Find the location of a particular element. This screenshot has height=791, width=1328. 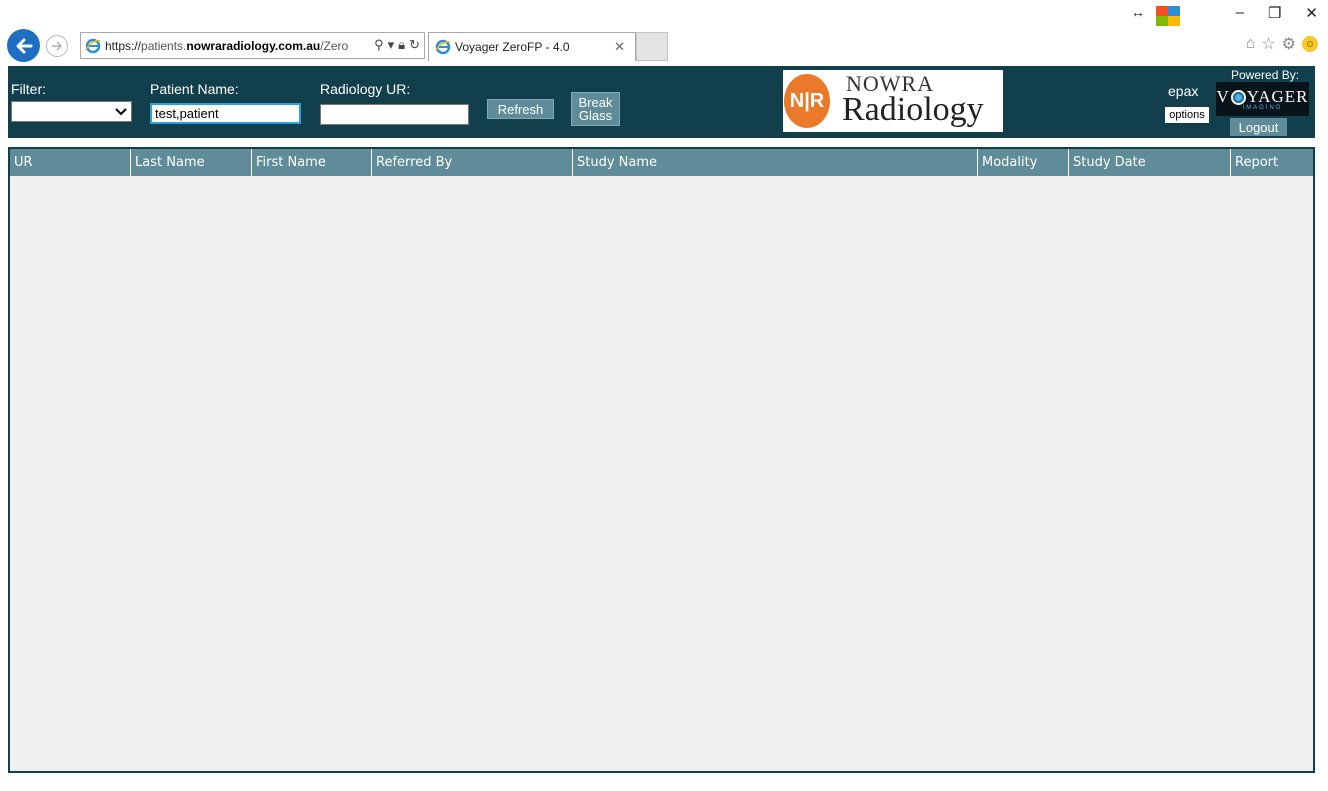

column-header-modality: Modality is located at coordinates (1023, 162).